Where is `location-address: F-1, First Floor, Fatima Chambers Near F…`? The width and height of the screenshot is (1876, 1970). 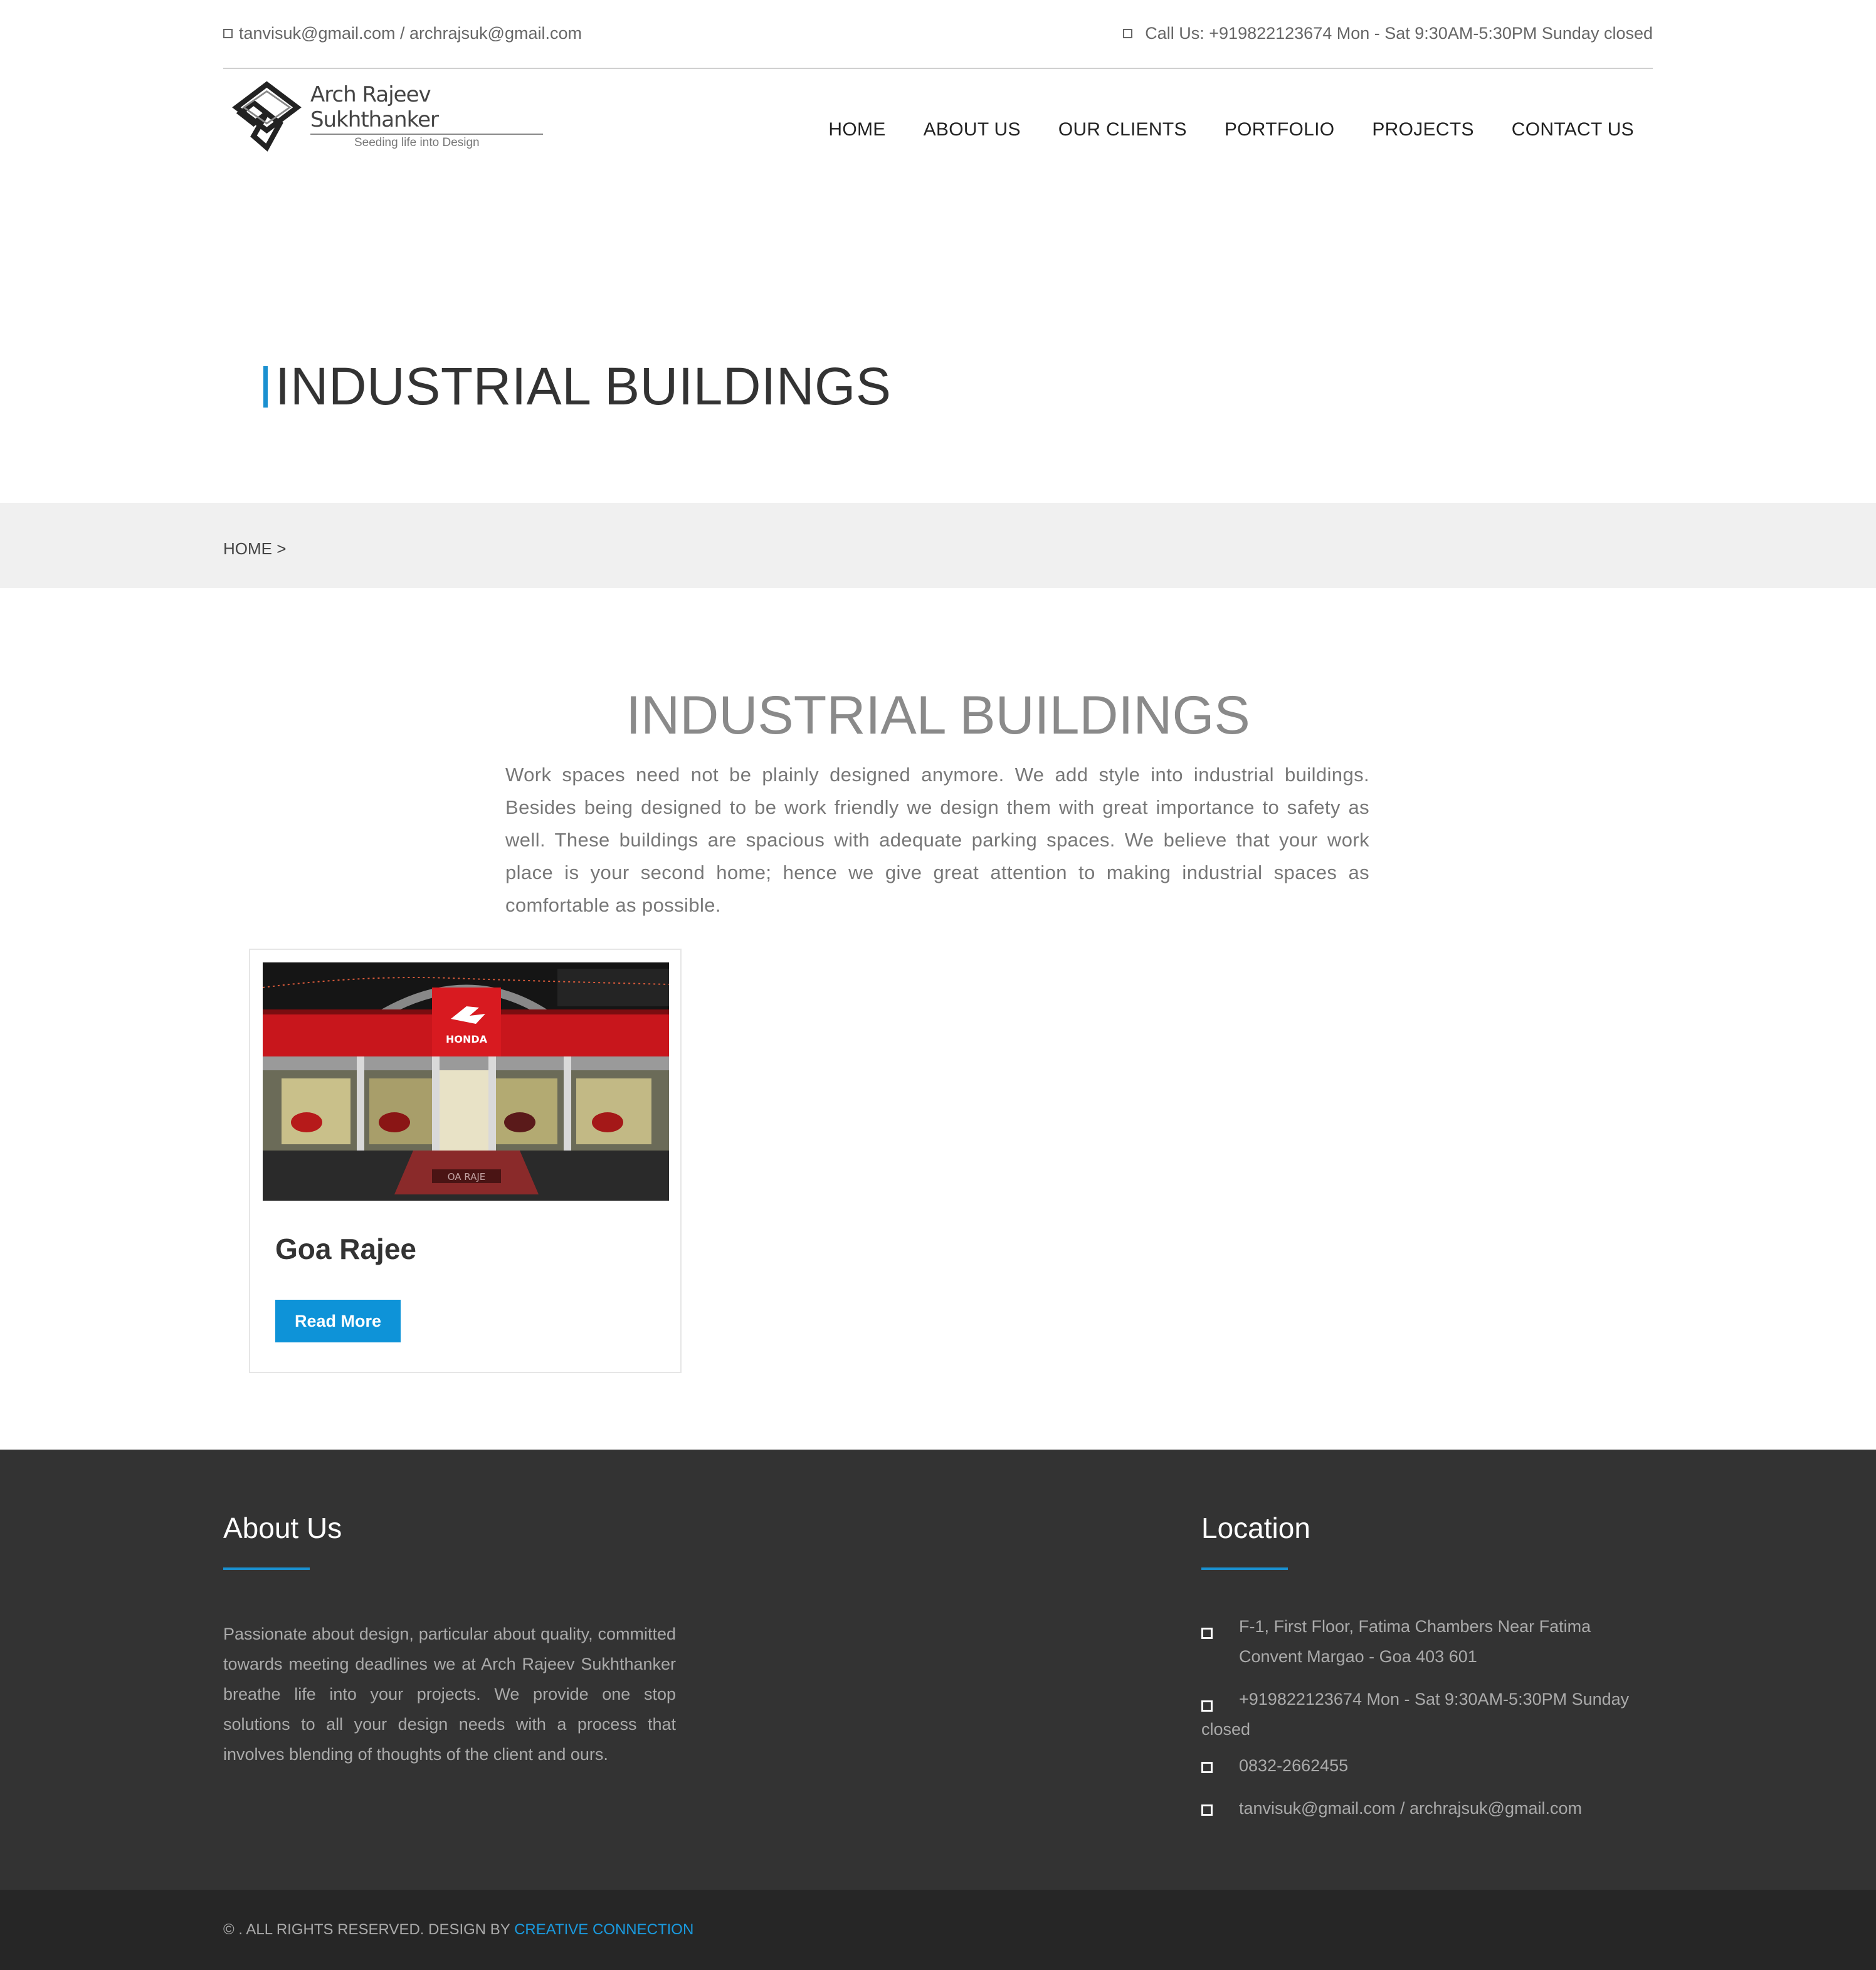 location-address: F-1, First Floor, Fatima Chambers Near F… is located at coordinates (1427, 1641).